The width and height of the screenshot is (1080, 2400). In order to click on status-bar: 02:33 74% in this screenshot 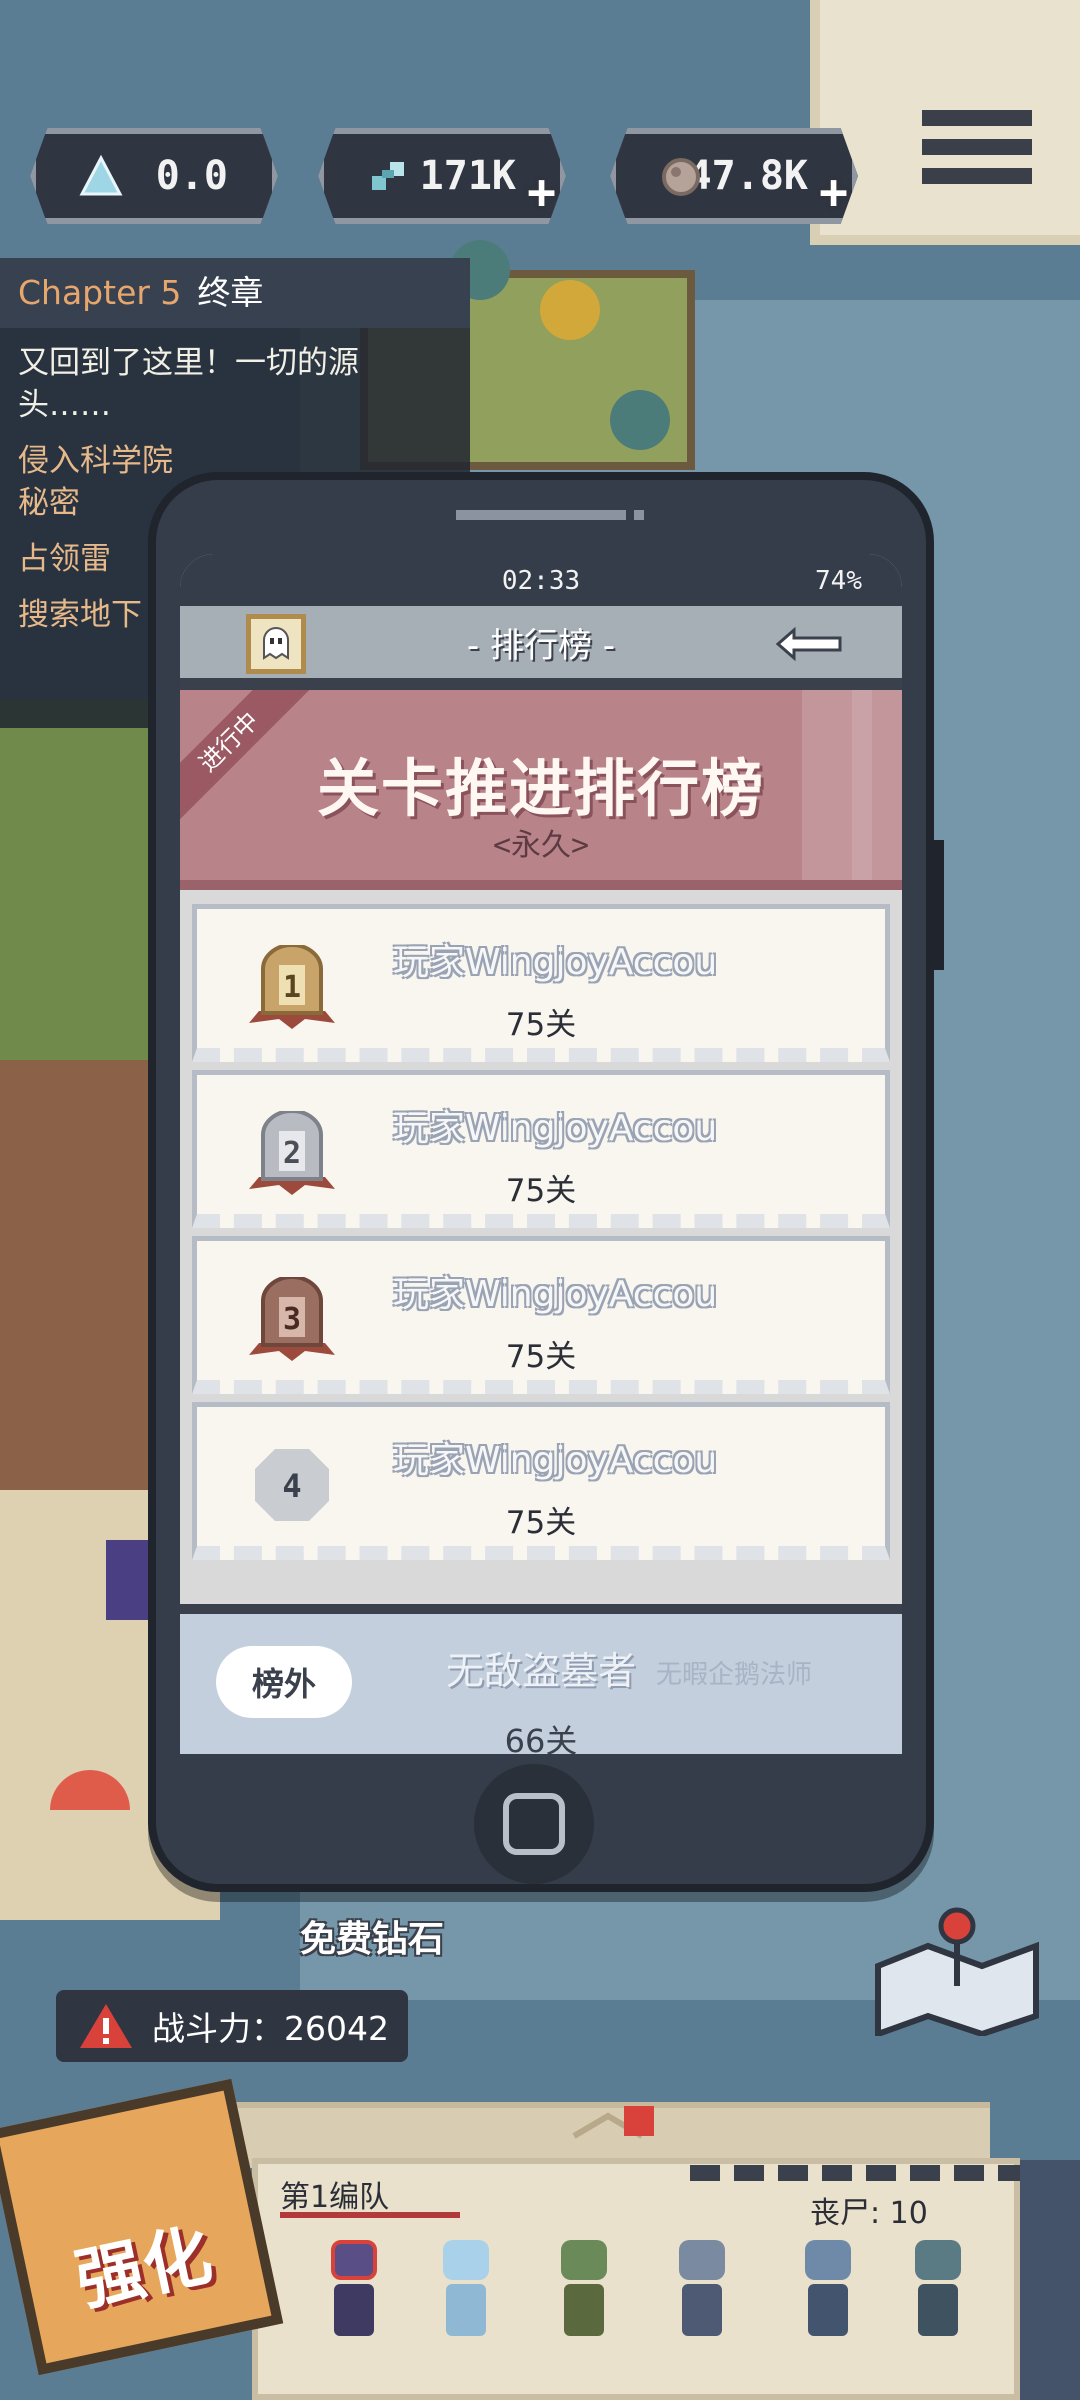, I will do `click(541, 580)`.